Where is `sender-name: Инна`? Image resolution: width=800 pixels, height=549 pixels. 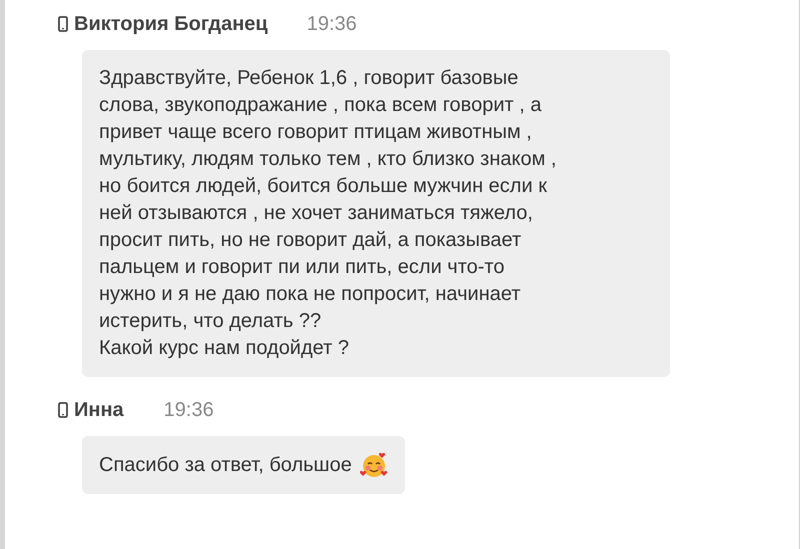
sender-name: Инна is located at coordinates (99, 410).